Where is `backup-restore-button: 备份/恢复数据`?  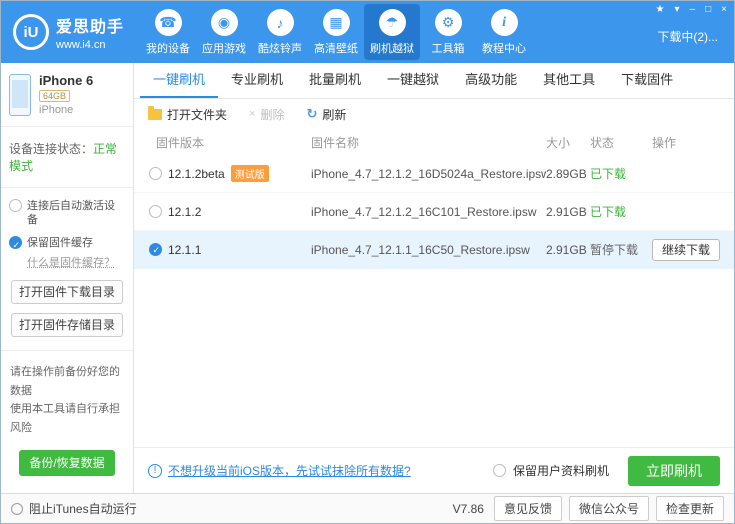
backup-restore-button: 备份/恢复数据 is located at coordinates (67, 462).